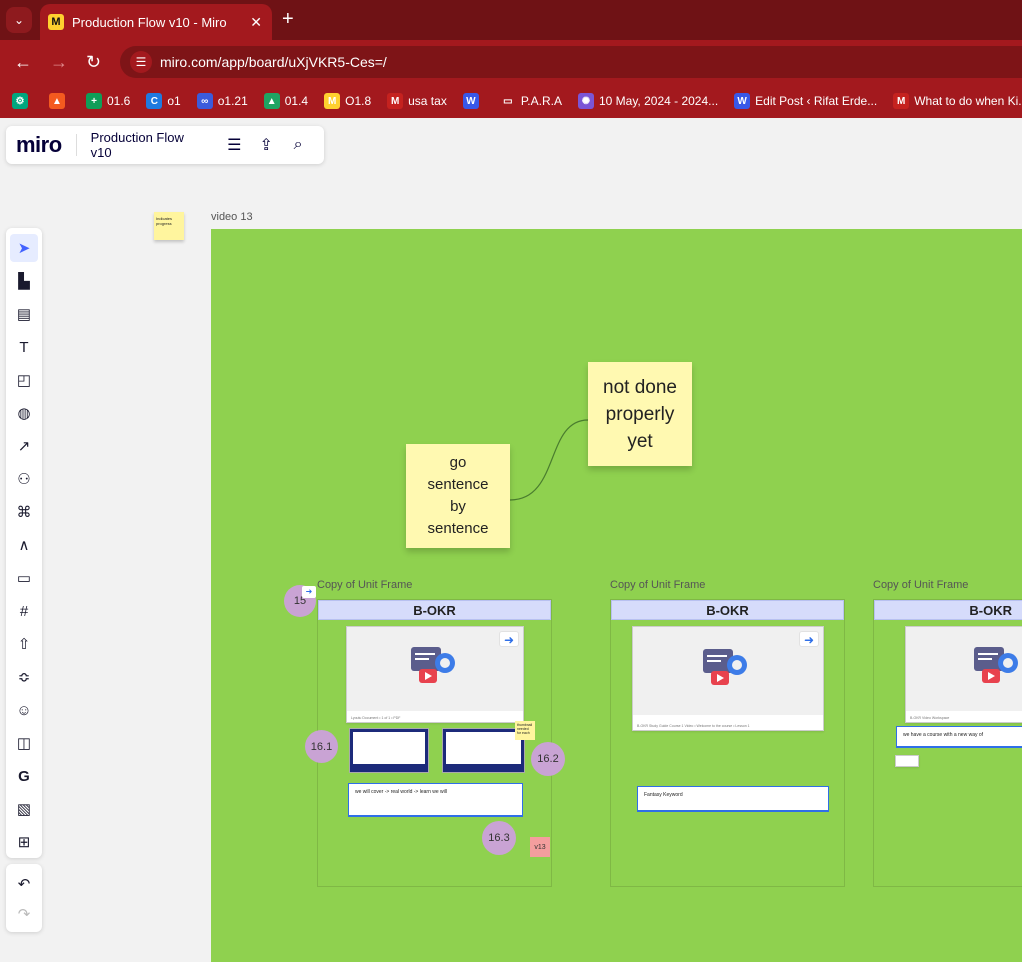  Describe the element at coordinates (309, 592) in the screenshot. I see `link-icon: ➜` at that location.